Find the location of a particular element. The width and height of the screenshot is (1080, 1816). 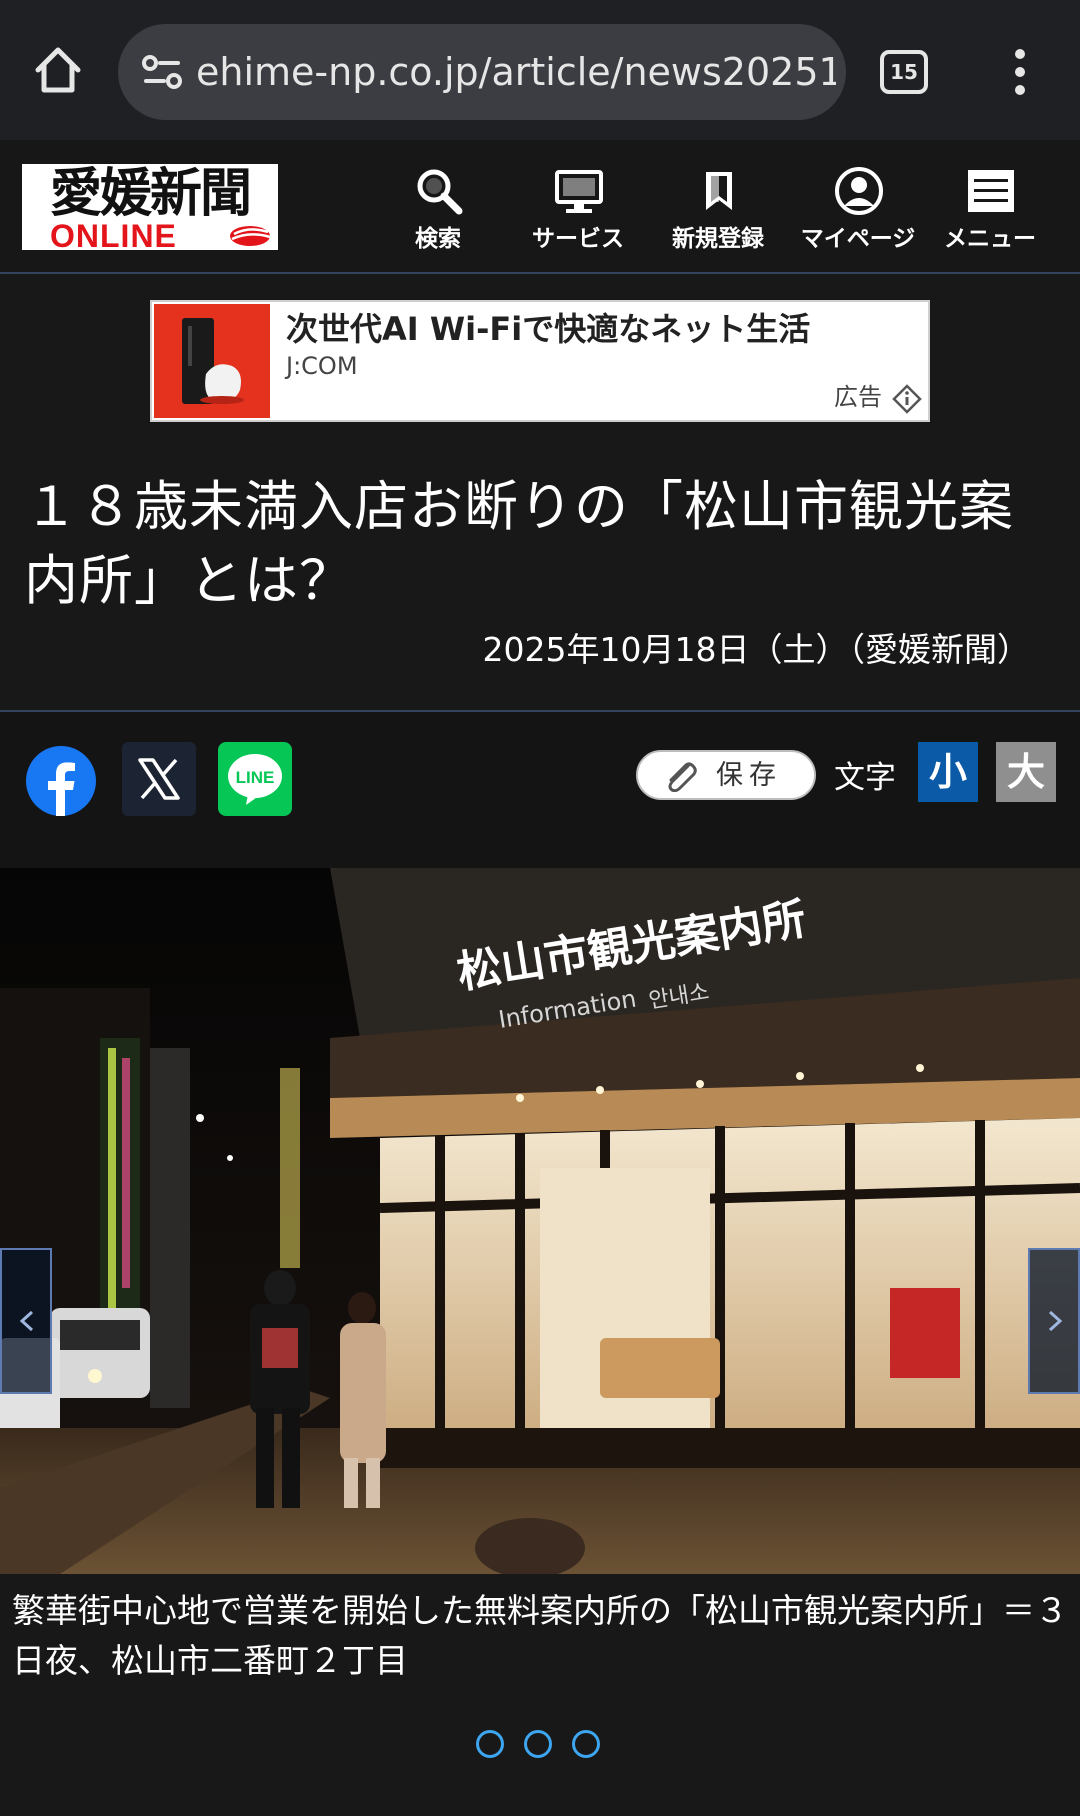

paperclip-icon is located at coordinates (682, 777).